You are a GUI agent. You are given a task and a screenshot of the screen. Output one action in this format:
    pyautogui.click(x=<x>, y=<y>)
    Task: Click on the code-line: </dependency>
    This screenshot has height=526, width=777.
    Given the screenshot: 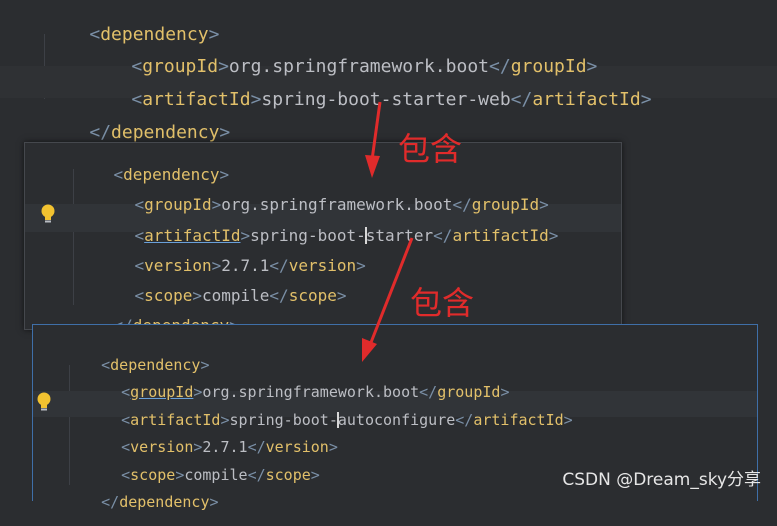 What is the action you would take?
    pyautogui.click(x=141, y=502)
    